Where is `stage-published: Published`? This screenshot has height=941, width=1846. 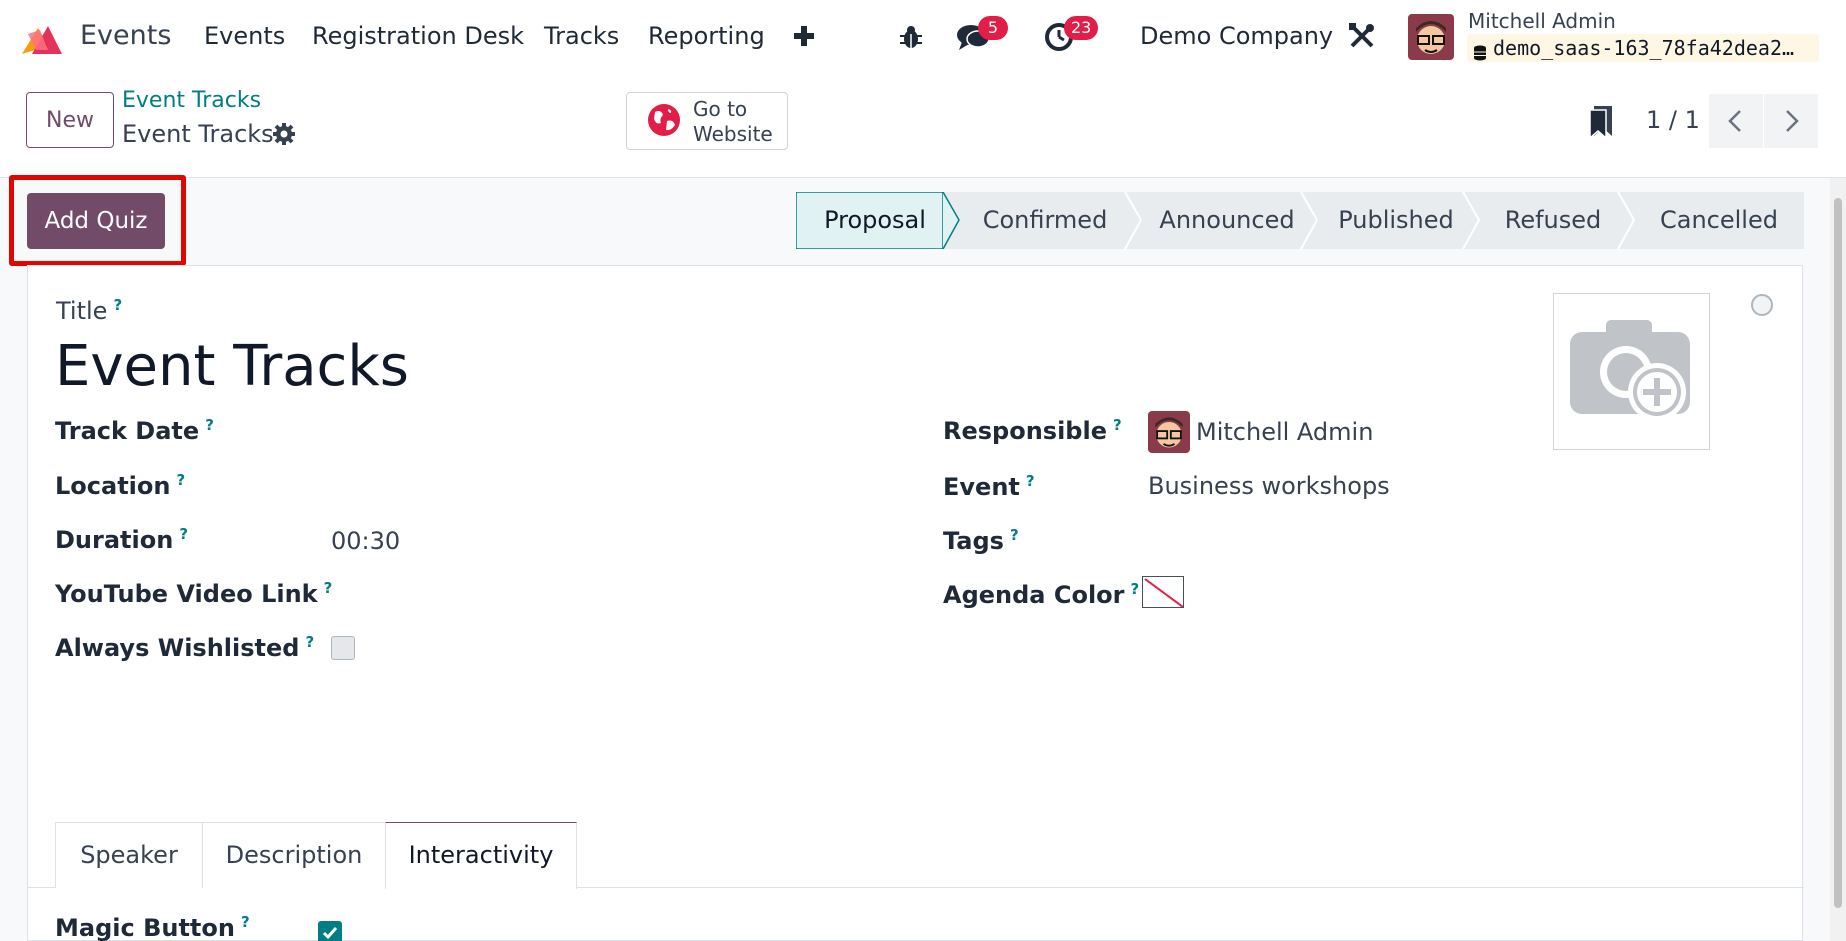 stage-published: Published is located at coordinates (1396, 220).